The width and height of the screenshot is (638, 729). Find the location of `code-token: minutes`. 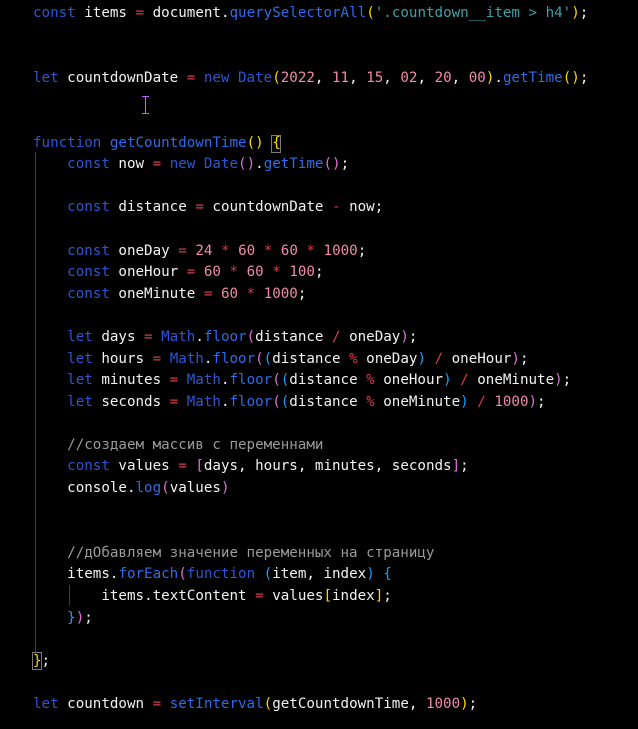

code-token: minutes is located at coordinates (131, 380).